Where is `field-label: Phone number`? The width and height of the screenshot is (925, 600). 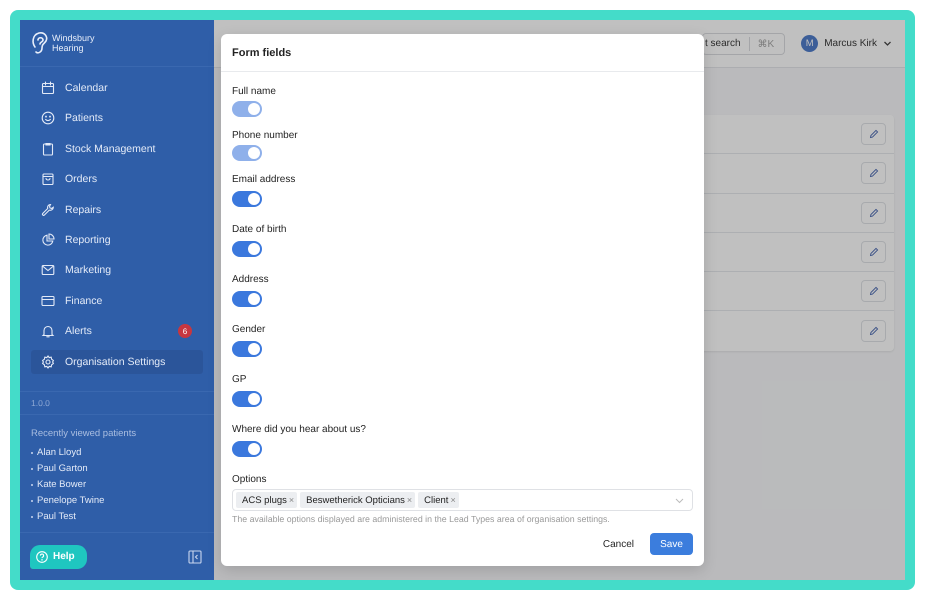
field-label: Phone number is located at coordinates (265, 136).